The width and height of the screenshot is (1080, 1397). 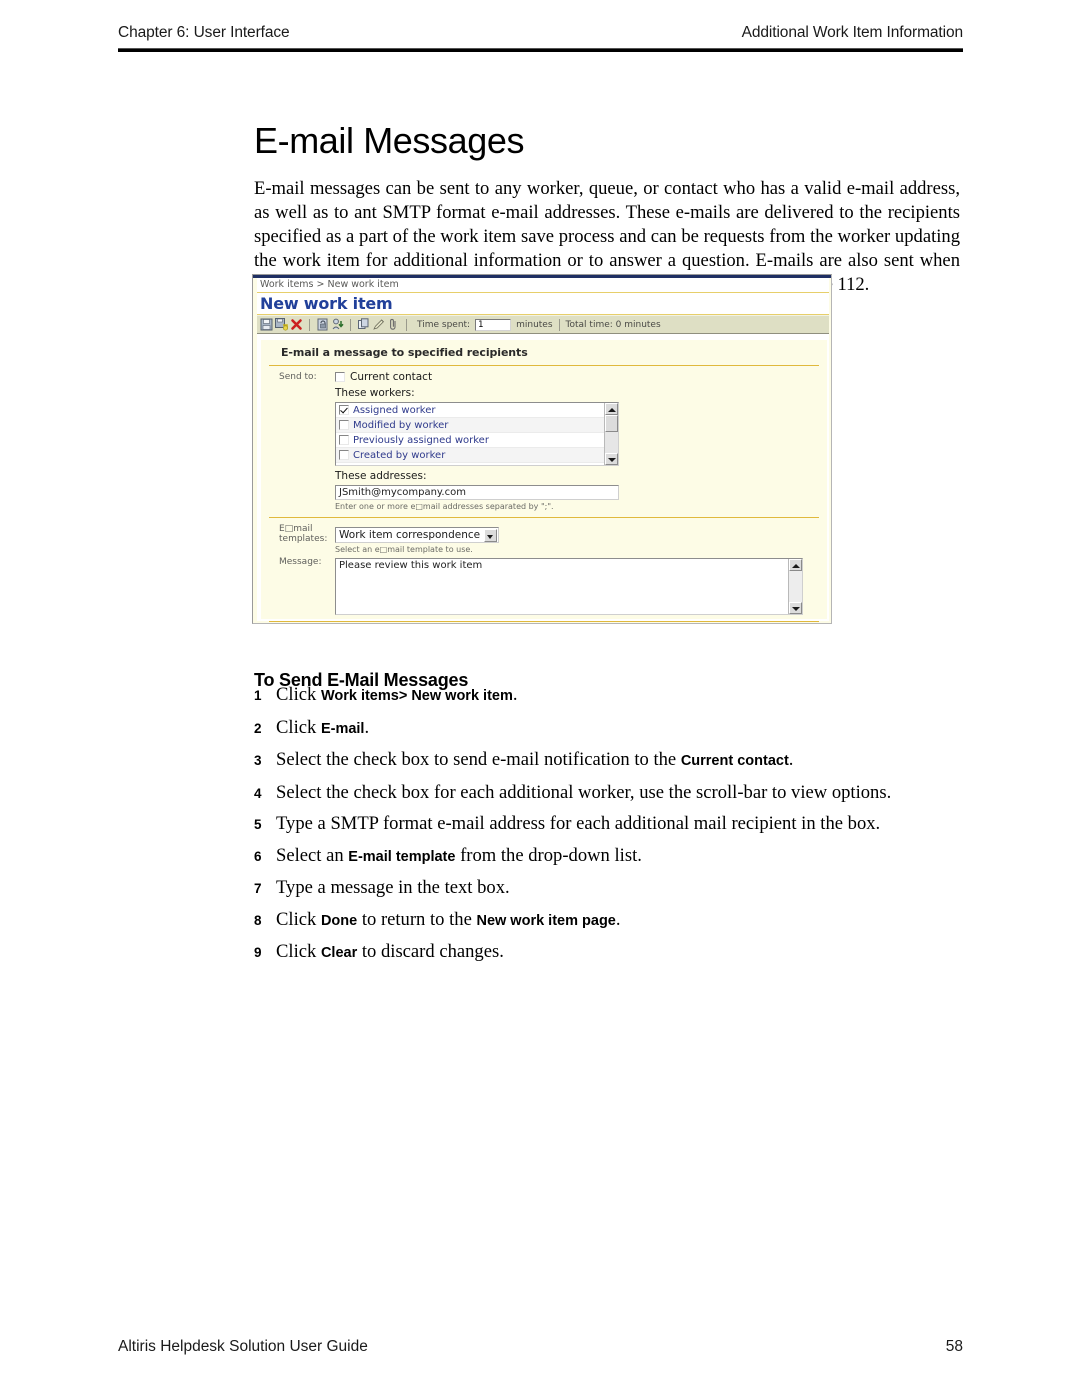 What do you see at coordinates (575, 377) in the screenshot?
I see `current-contact-row: Current contact` at bounding box center [575, 377].